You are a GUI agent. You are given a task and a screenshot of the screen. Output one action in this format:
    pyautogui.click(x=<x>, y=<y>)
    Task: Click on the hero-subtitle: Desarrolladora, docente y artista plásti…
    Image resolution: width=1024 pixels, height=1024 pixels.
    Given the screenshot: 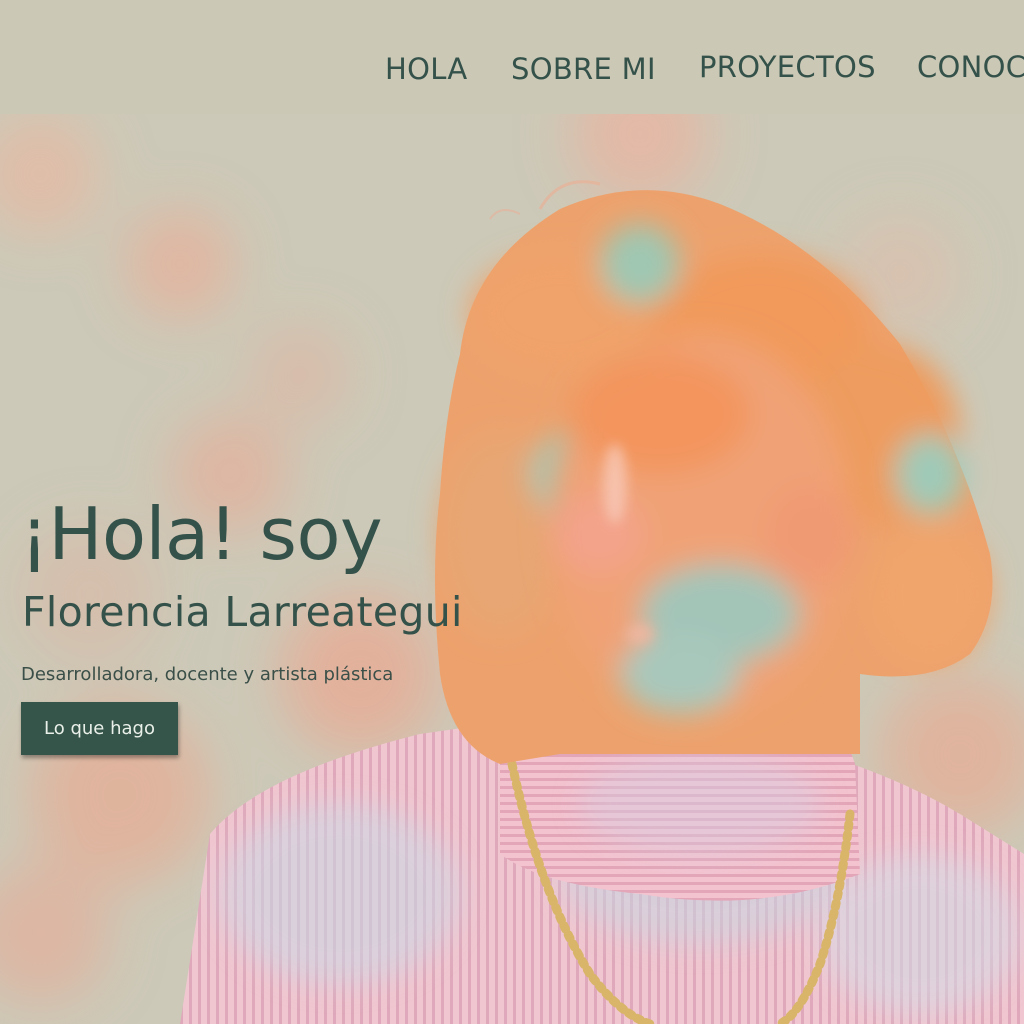 What is the action you would take?
    pyautogui.click(x=207, y=674)
    